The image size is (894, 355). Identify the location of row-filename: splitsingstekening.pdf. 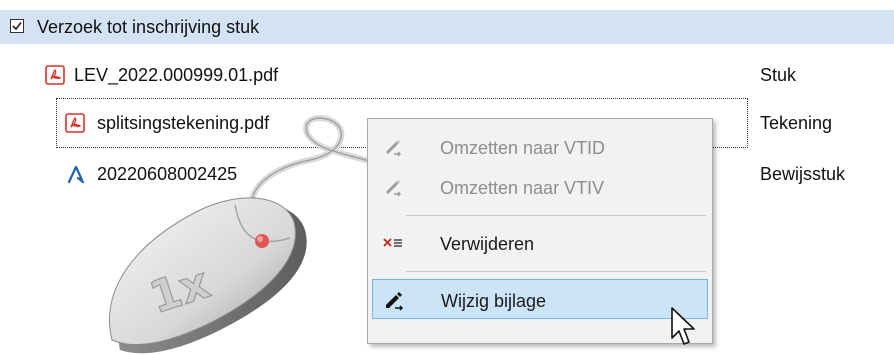
(183, 123).